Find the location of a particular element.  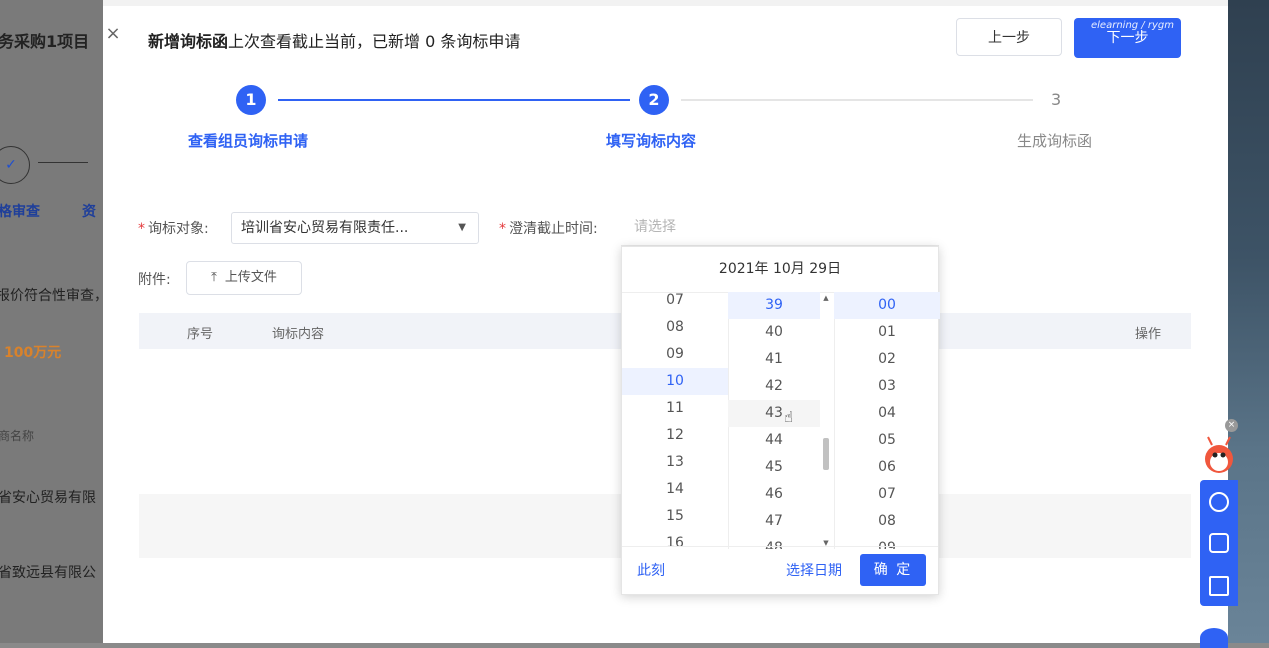

step-line-done is located at coordinates (454, 100).